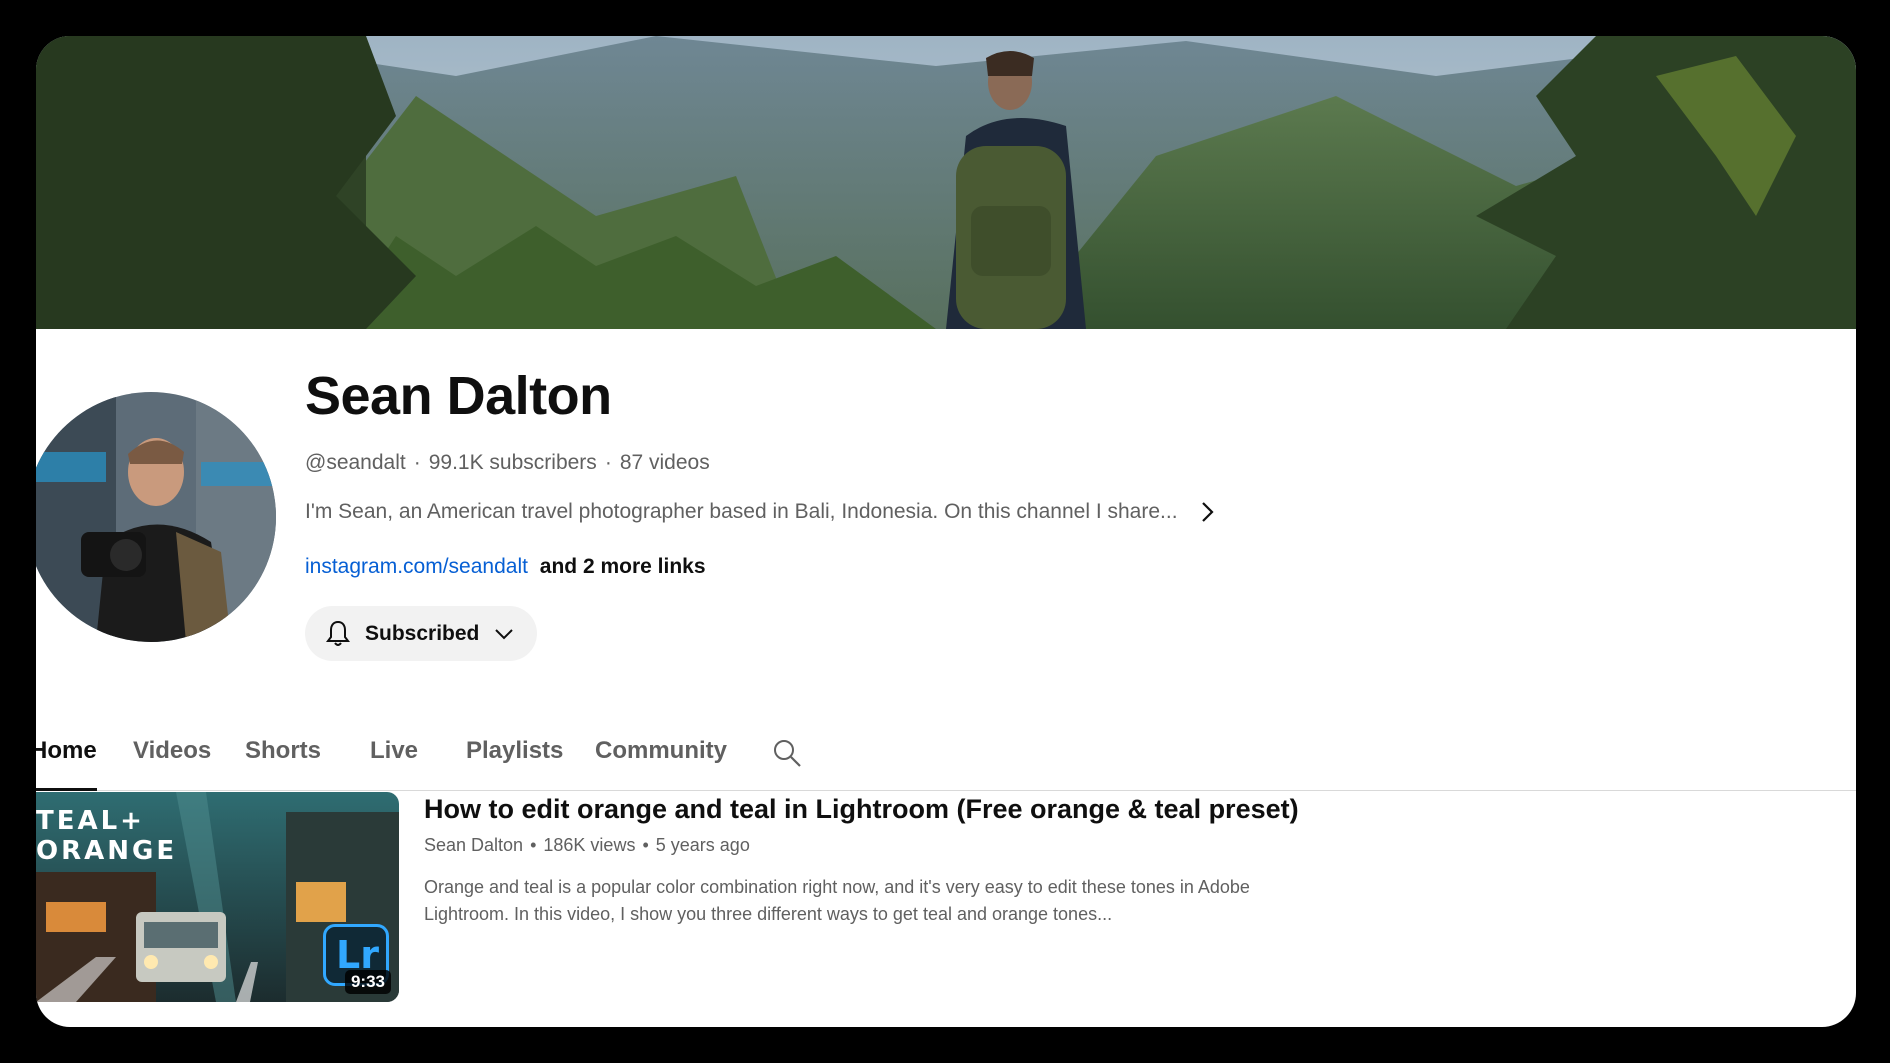  I want to click on subscribed-button: Subscribed, so click(421, 633).